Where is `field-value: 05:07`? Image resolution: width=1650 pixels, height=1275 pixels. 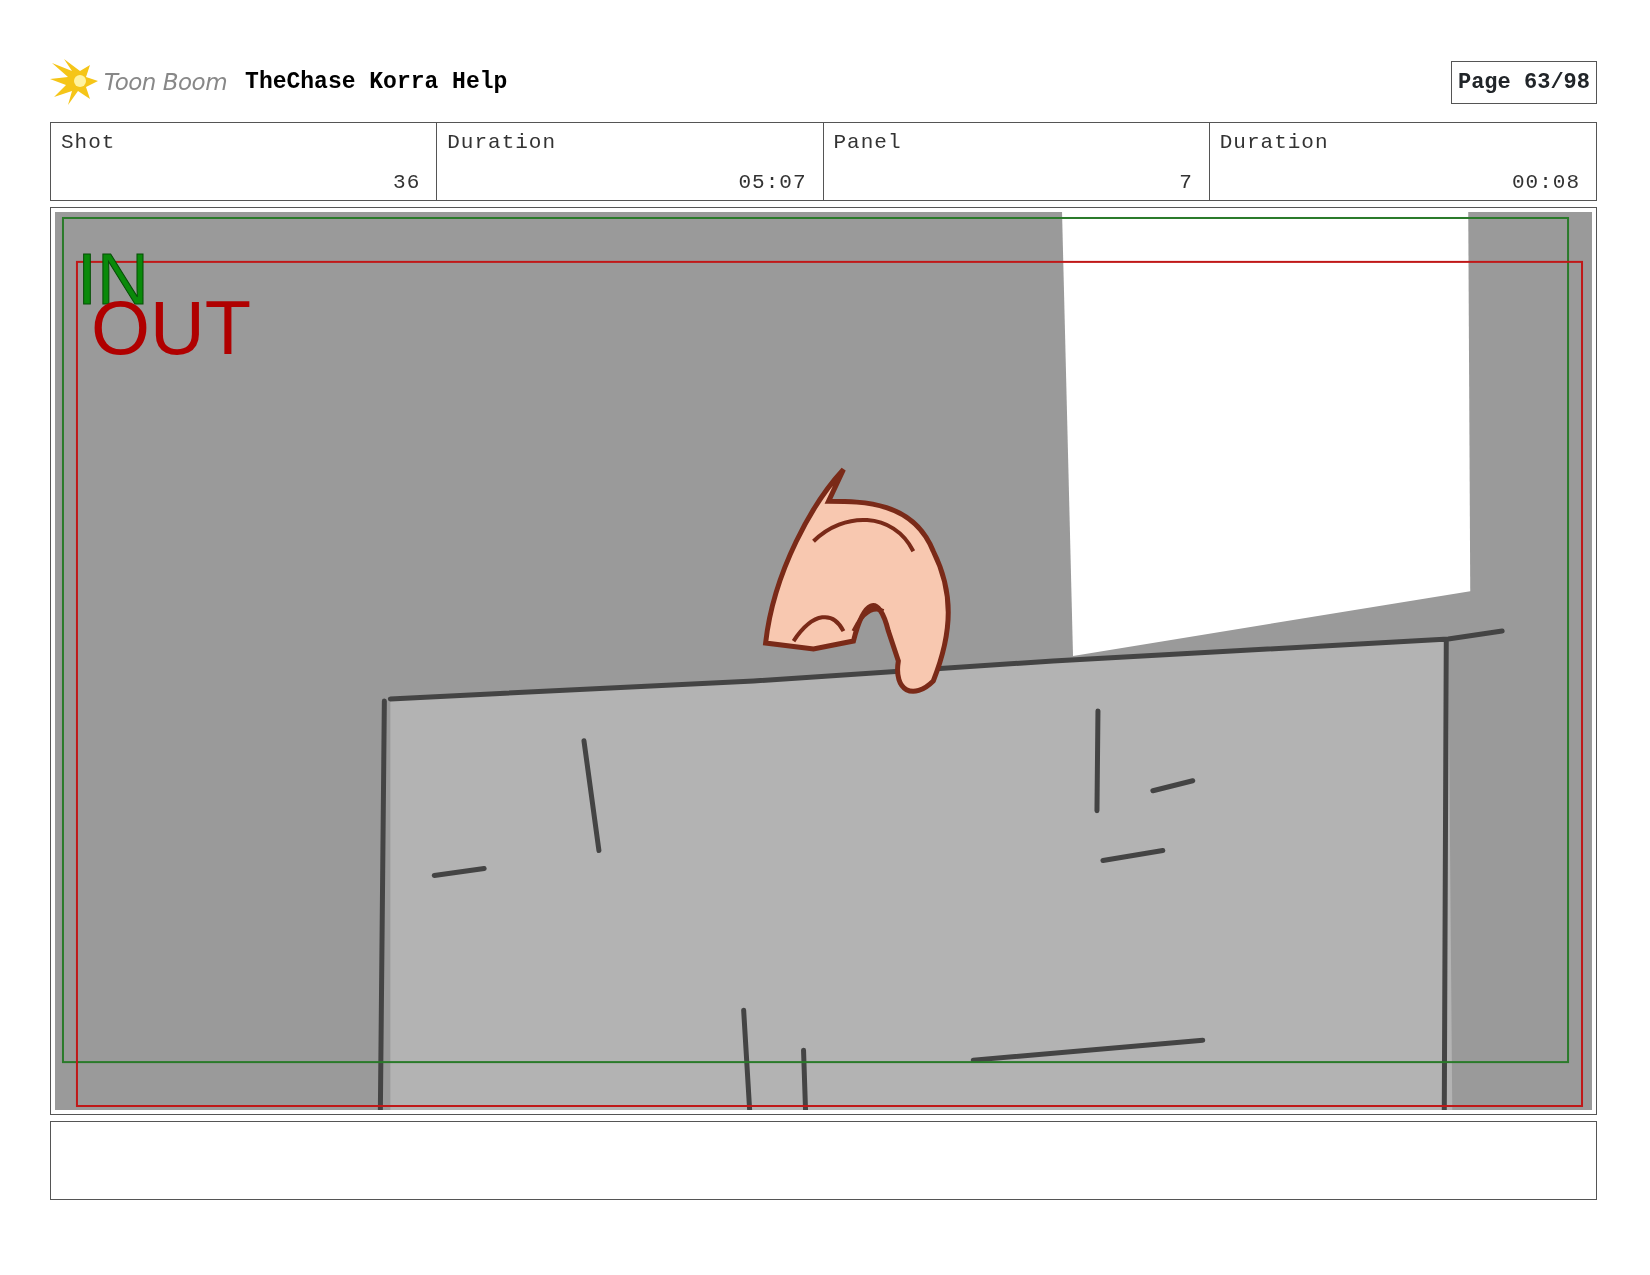 field-value: 05:07 is located at coordinates (772, 182).